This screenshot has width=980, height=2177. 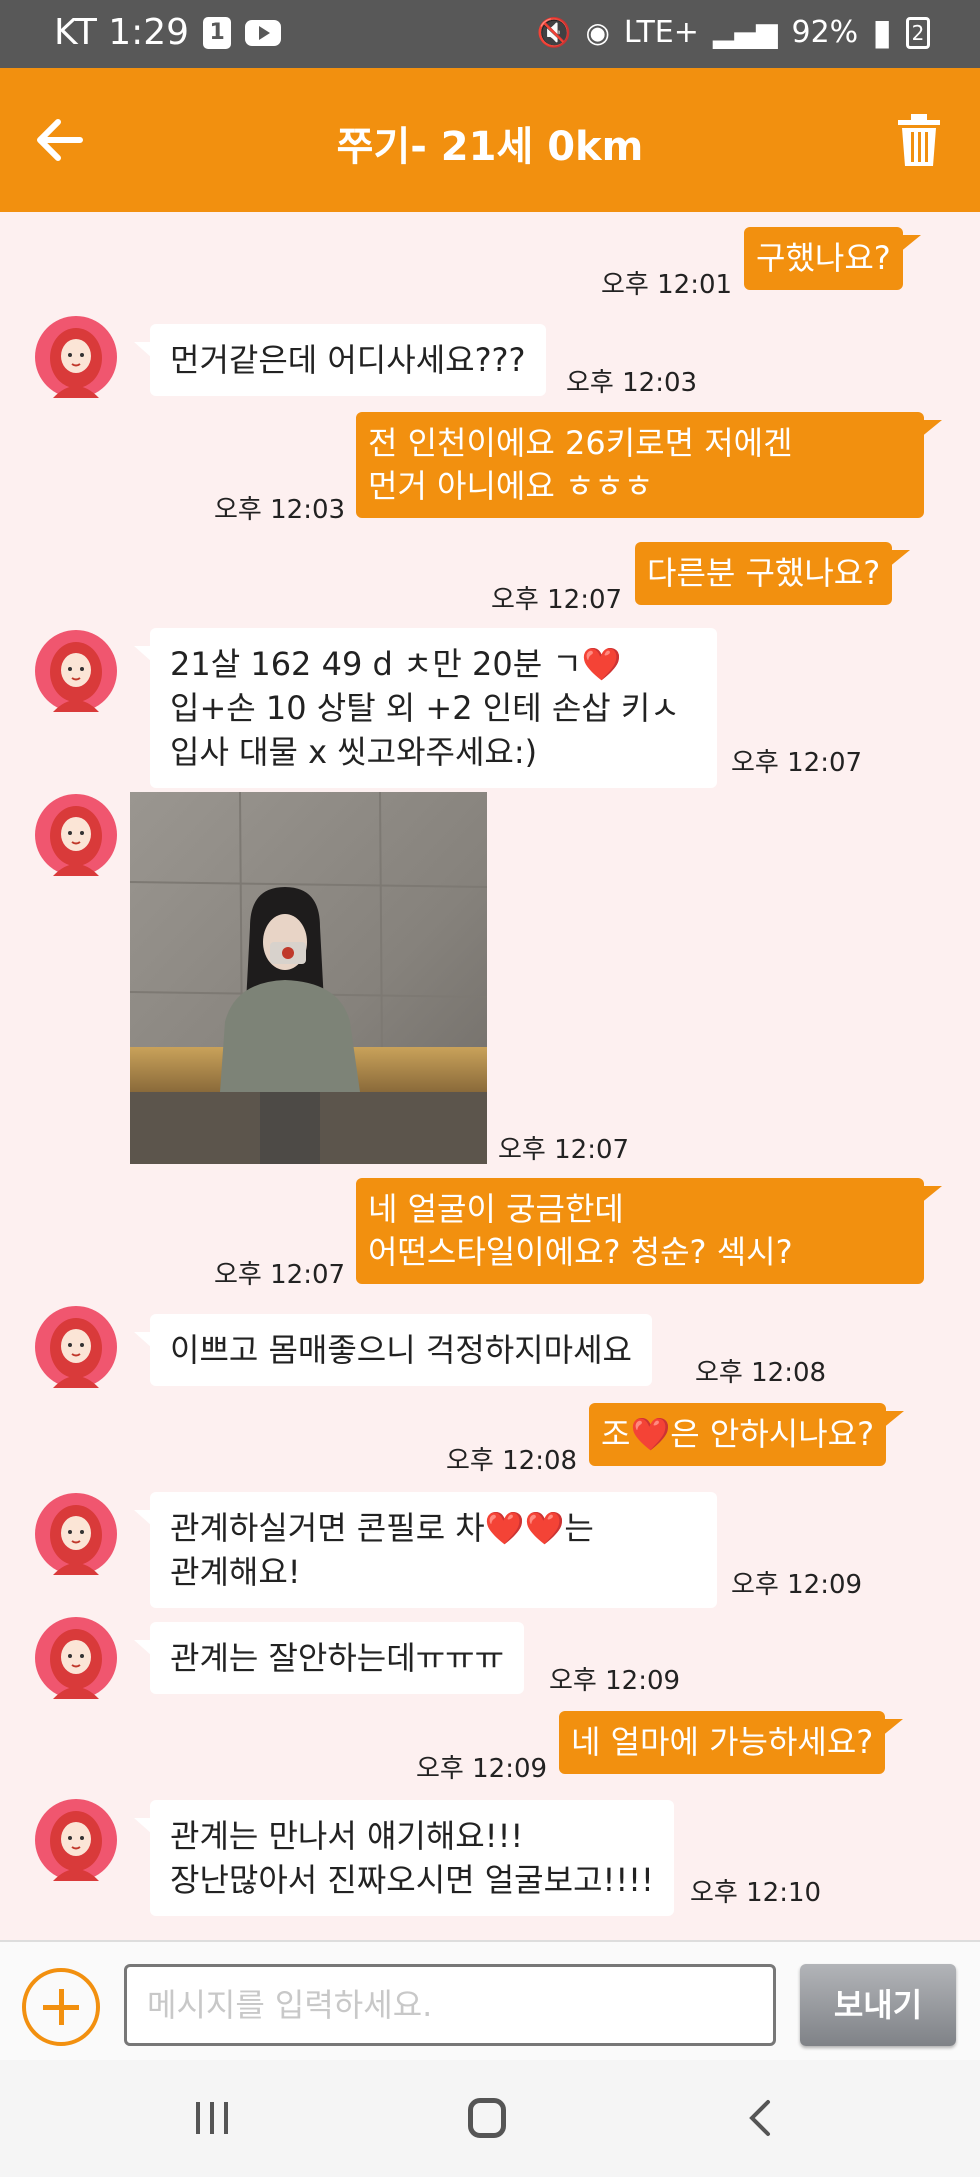 What do you see at coordinates (756, 1893) in the screenshot?
I see `message-time: 오후 12:10` at bounding box center [756, 1893].